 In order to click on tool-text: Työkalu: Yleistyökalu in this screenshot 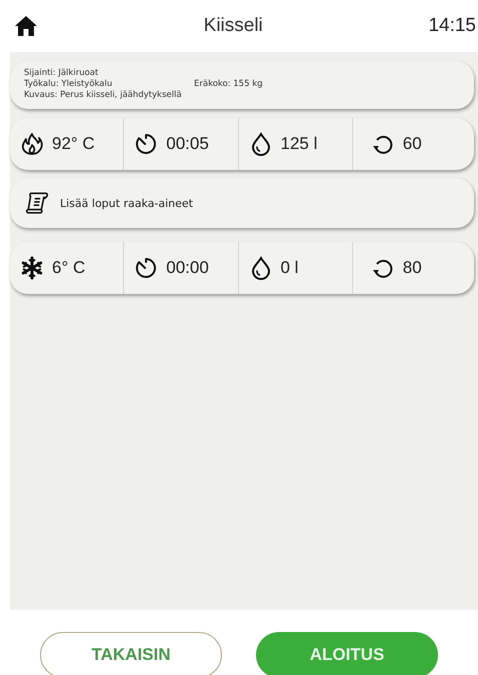, I will do `click(69, 84)`.